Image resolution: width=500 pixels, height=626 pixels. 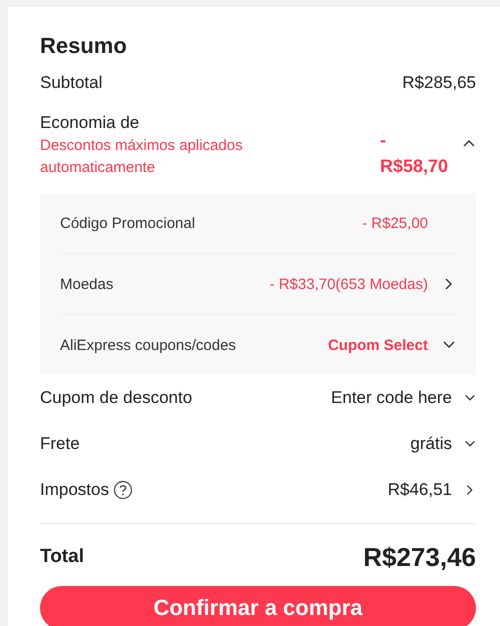 What do you see at coordinates (395, 223) in the screenshot?
I see `discount-value: - R$25,00` at bounding box center [395, 223].